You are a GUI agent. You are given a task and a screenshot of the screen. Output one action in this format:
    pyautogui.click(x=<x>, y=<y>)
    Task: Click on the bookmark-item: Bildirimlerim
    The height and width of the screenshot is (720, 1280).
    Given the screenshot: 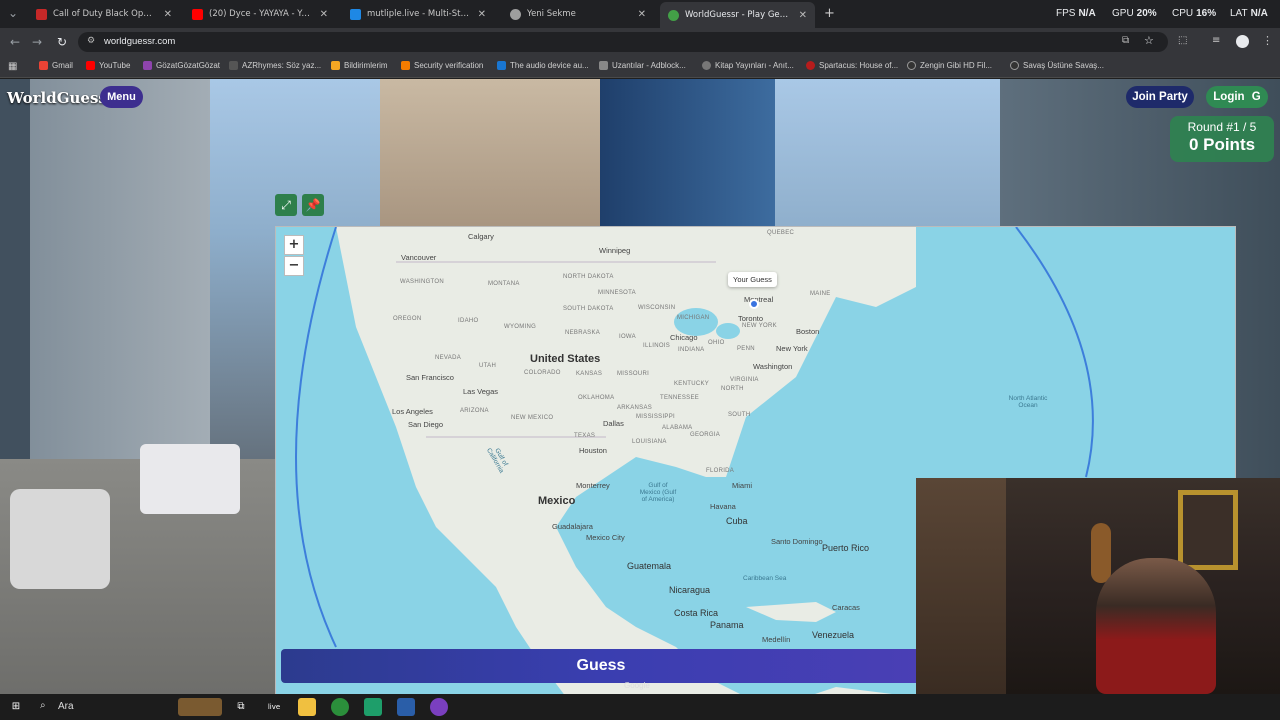 What is the action you would take?
    pyautogui.click(x=359, y=65)
    